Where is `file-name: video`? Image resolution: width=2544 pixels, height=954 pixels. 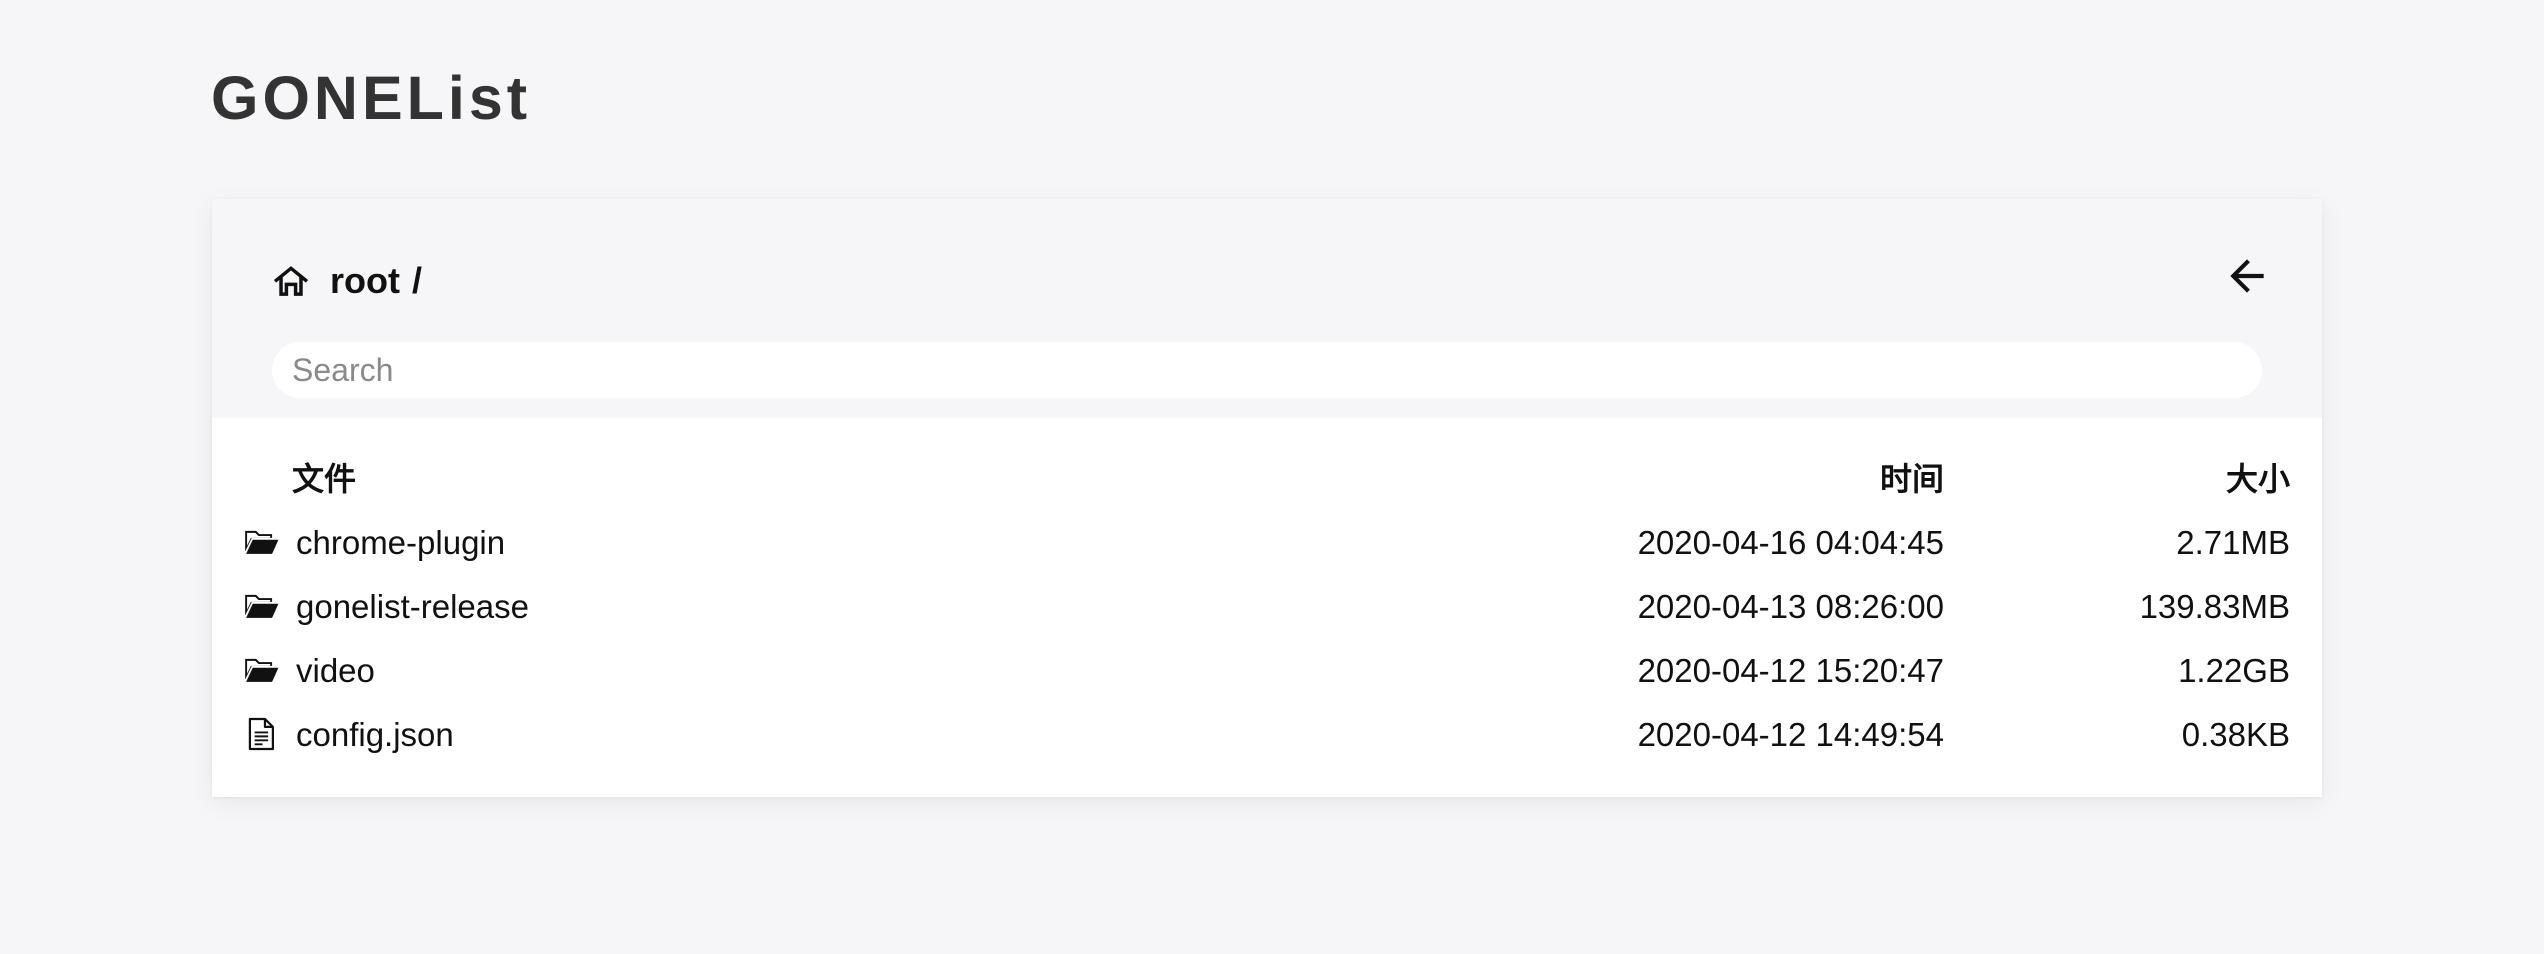
file-name: video is located at coordinates (335, 671).